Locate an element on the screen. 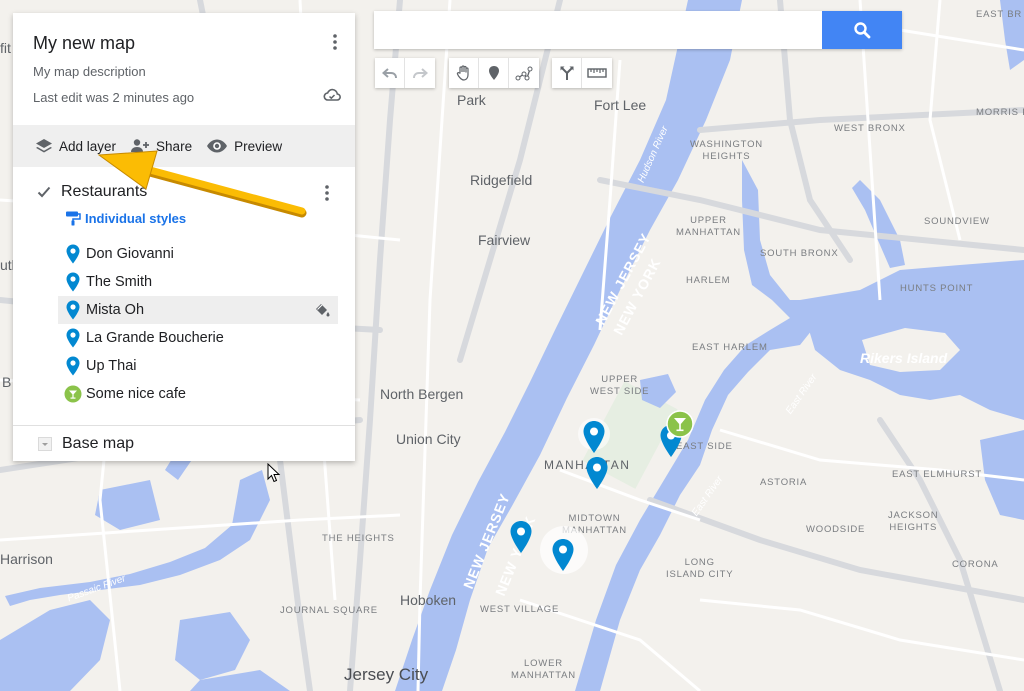 This screenshot has width=1024, height=691. last-edit-status: Last edit was 2 minutes ago is located at coordinates (114, 97).